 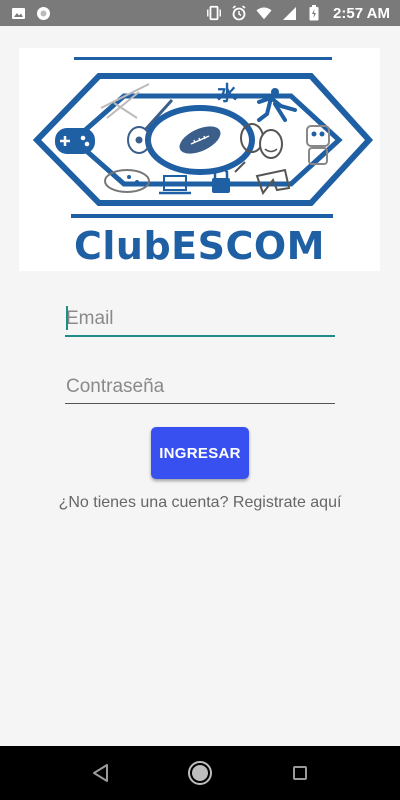 I want to click on navigation-bar, so click(x=200, y=773).